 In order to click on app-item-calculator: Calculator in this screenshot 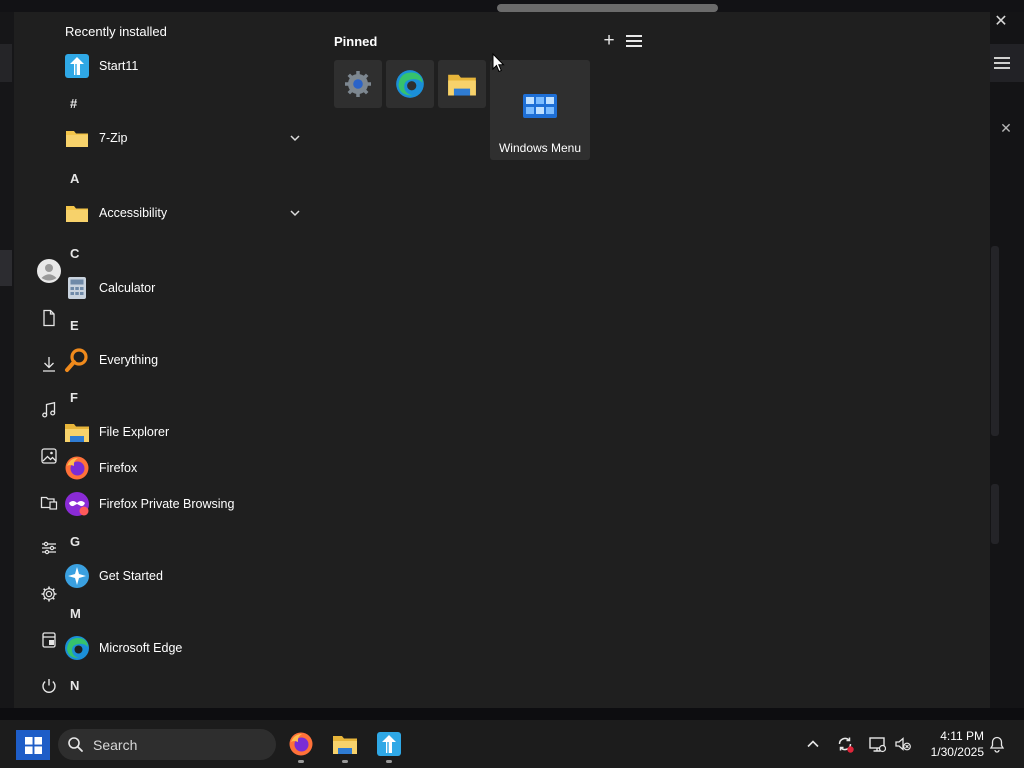, I will do `click(187, 288)`.